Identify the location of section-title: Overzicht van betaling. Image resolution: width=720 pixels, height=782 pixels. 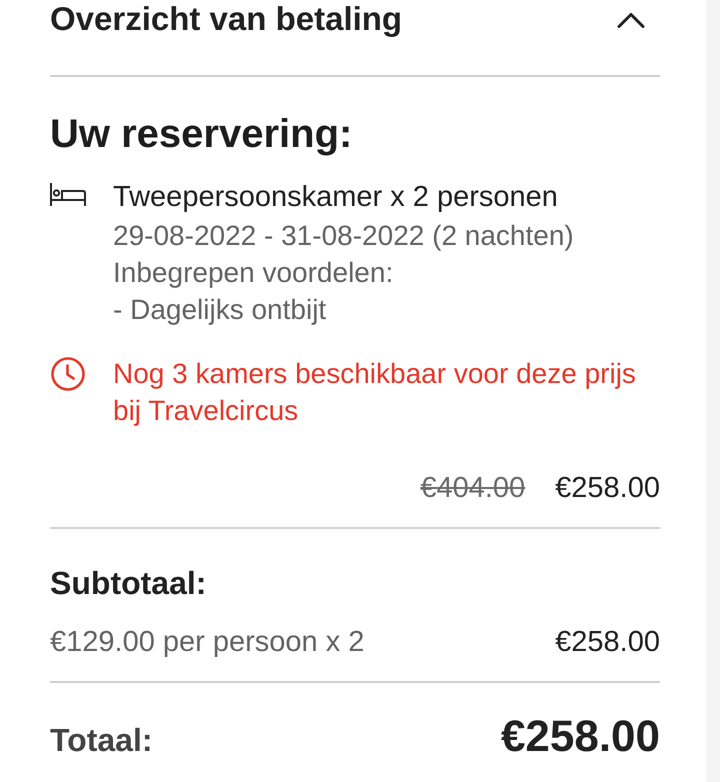
(226, 19).